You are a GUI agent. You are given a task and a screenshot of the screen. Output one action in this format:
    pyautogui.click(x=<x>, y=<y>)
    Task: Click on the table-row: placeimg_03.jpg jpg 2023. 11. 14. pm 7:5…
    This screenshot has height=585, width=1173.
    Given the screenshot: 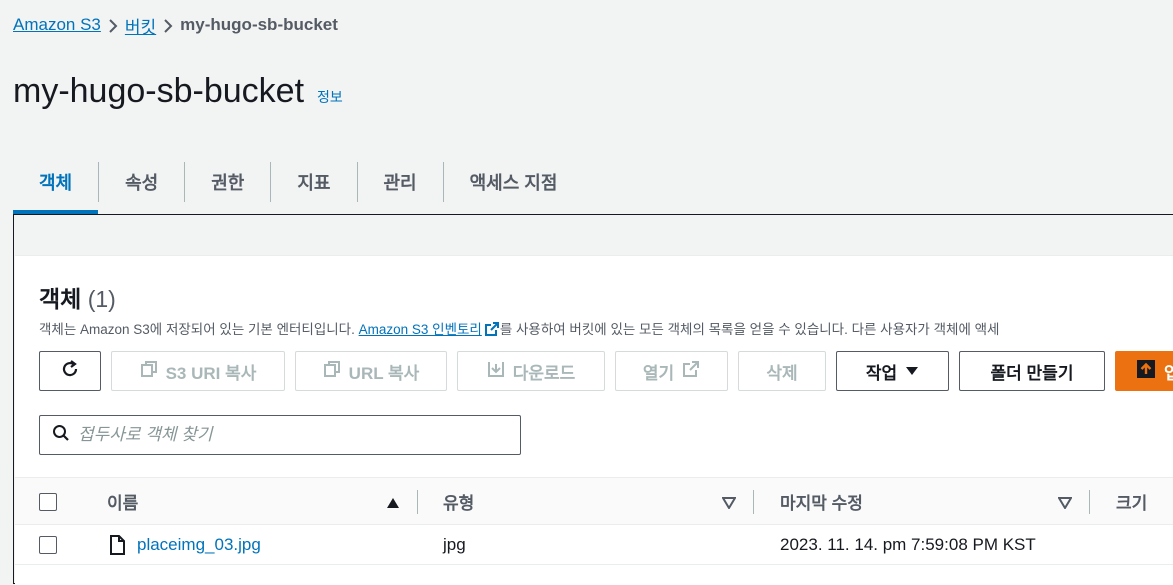 What is the action you would take?
    pyautogui.click(x=594, y=545)
    